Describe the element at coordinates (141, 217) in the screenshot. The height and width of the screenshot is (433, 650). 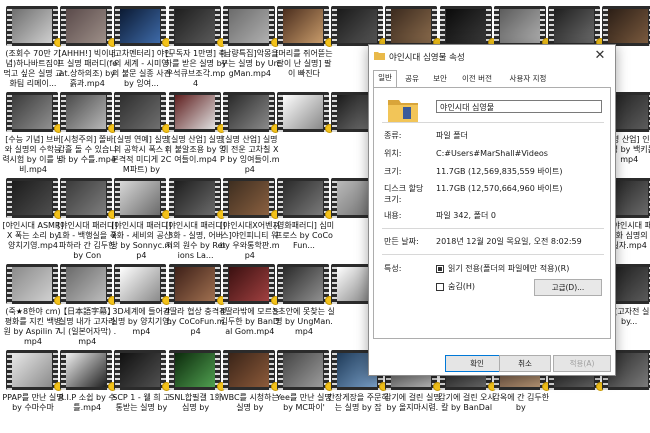
I see `video-file-item: [야인시대 패러디] 2화 - 세비의 공산당 by Sonnyc.mp4` at that location.